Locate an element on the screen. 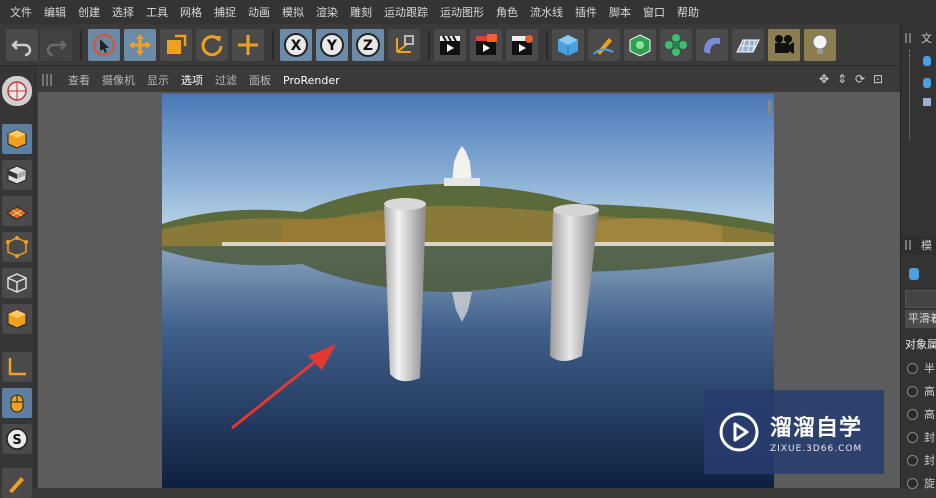 This screenshot has height=498, width=936. menu-item: 选择 is located at coordinates (123, 12).